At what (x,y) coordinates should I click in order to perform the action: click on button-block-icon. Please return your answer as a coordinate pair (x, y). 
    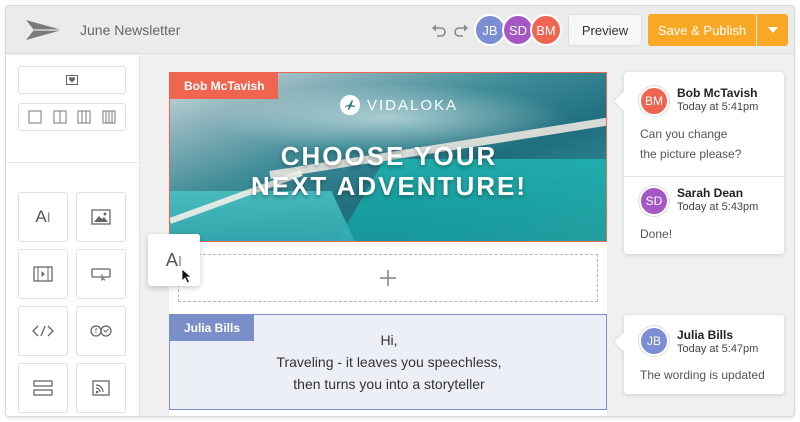
    Looking at the image, I should click on (101, 274).